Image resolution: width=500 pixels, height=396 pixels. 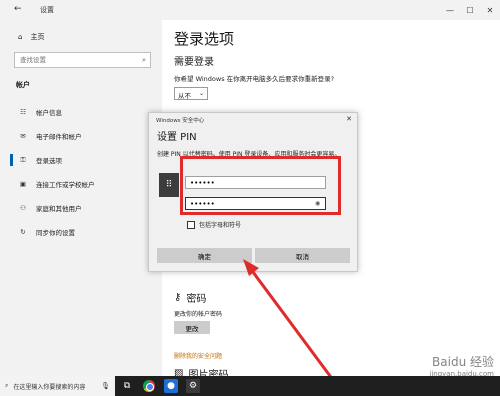 What do you see at coordinates (463, 362) in the screenshot?
I see `watermark-brand: Baidu 经验` at bounding box center [463, 362].